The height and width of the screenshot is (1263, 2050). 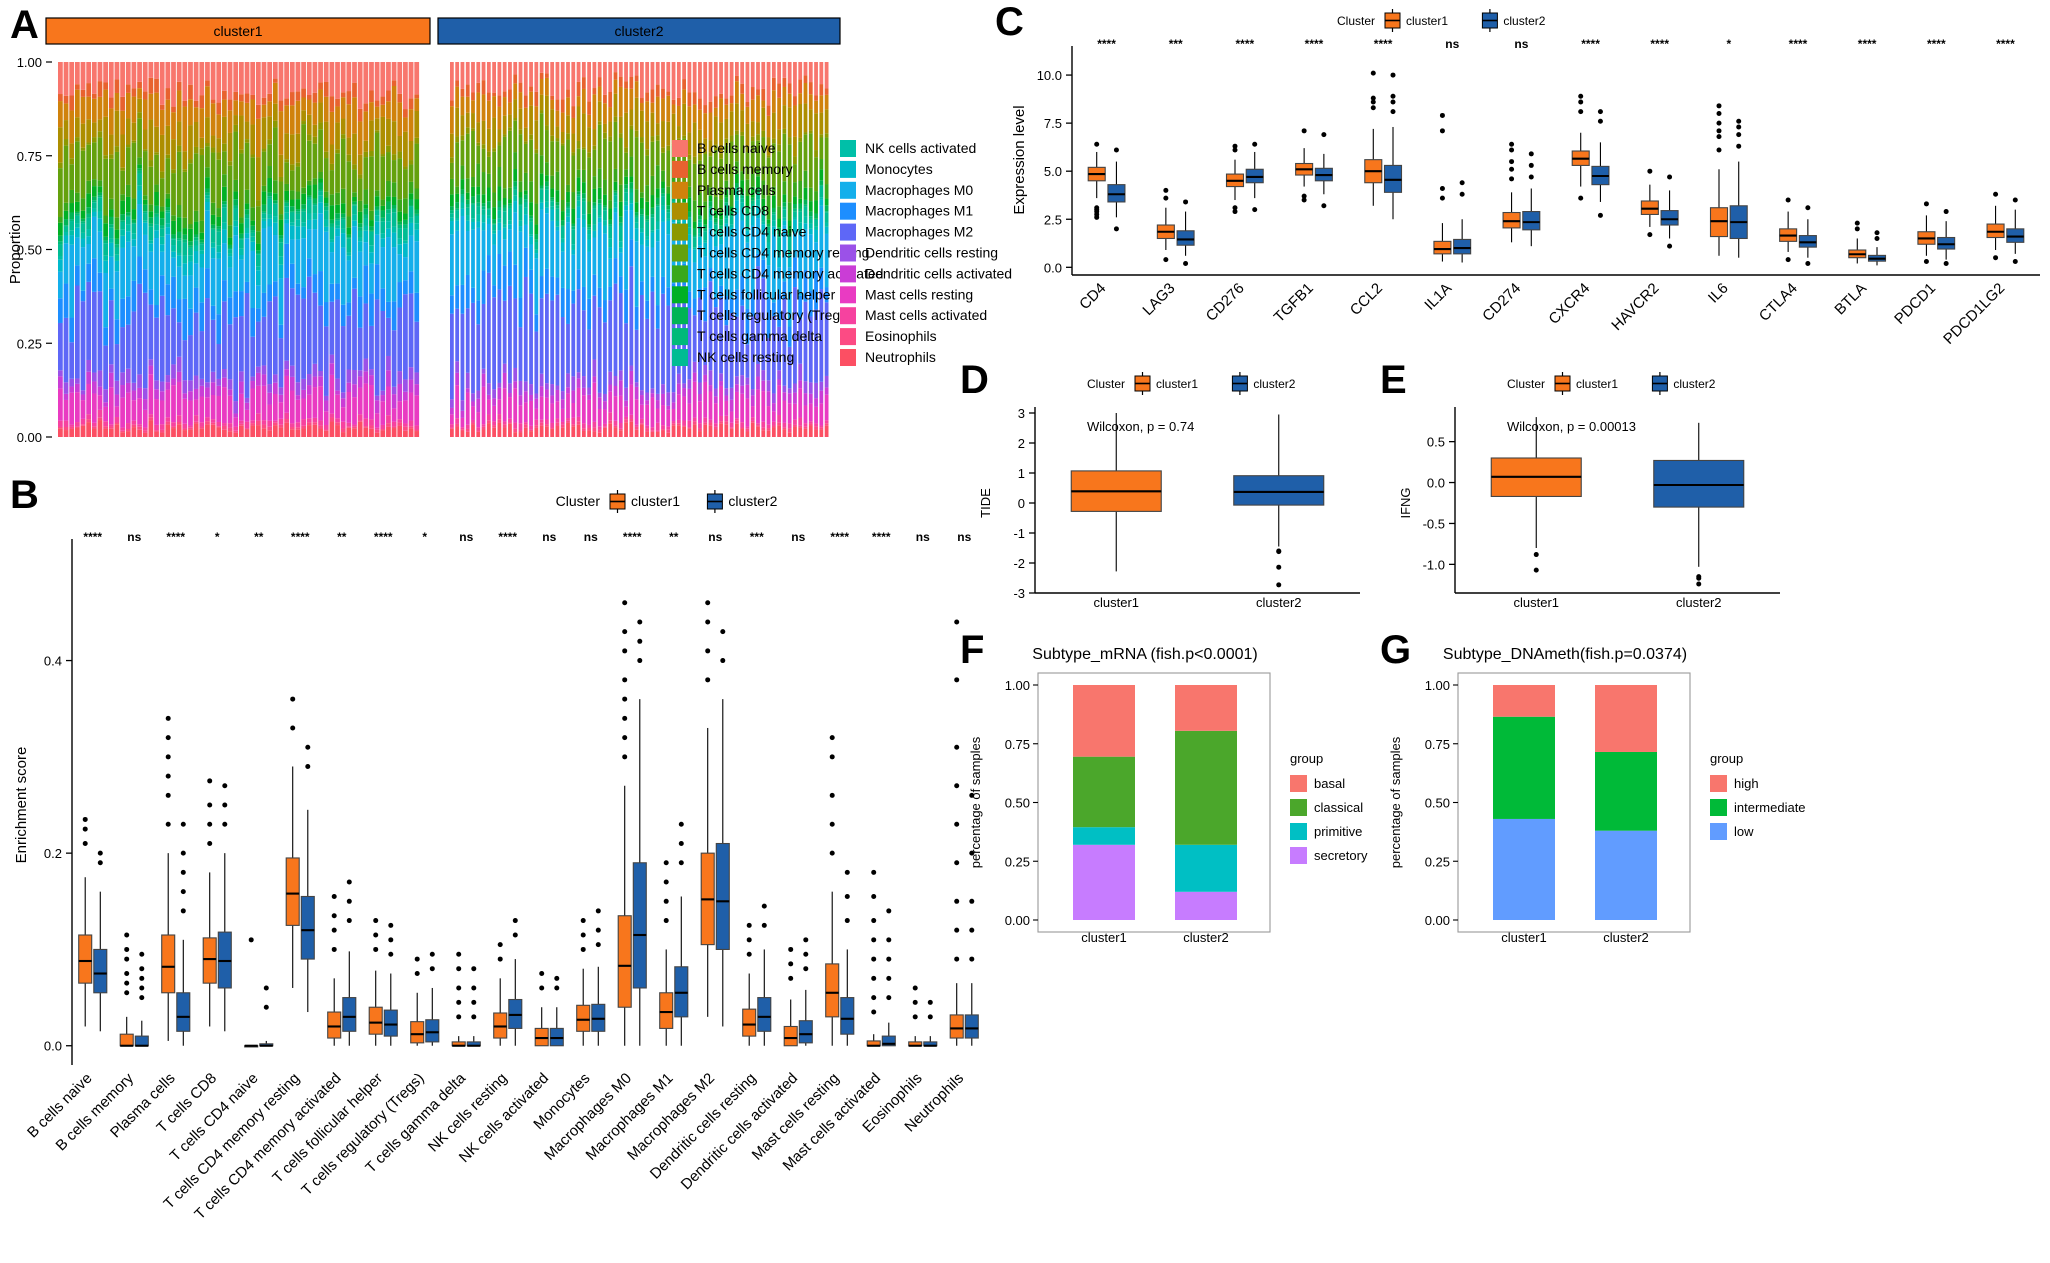 I want to click on legend-label: T cells CD4 naive, so click(x=752, y=232).